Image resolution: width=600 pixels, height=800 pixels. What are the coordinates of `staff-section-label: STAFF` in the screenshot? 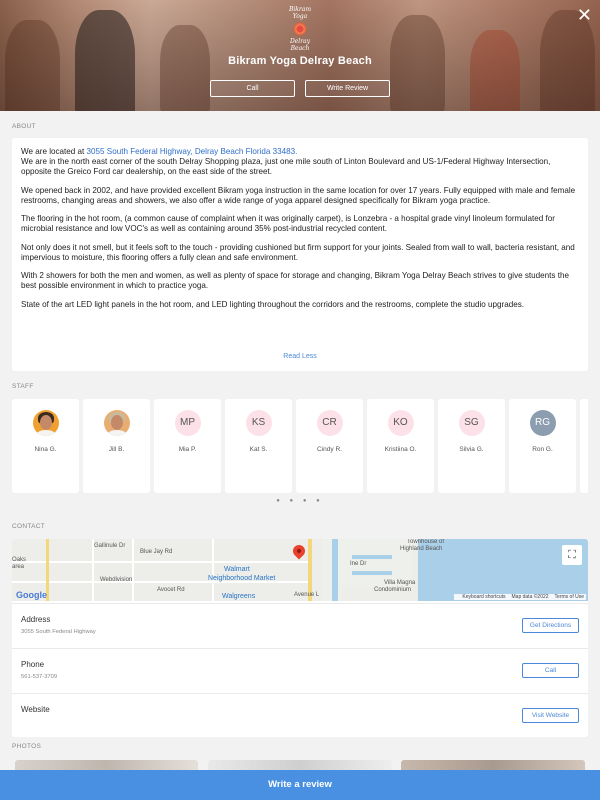 It's located at (23, 386).